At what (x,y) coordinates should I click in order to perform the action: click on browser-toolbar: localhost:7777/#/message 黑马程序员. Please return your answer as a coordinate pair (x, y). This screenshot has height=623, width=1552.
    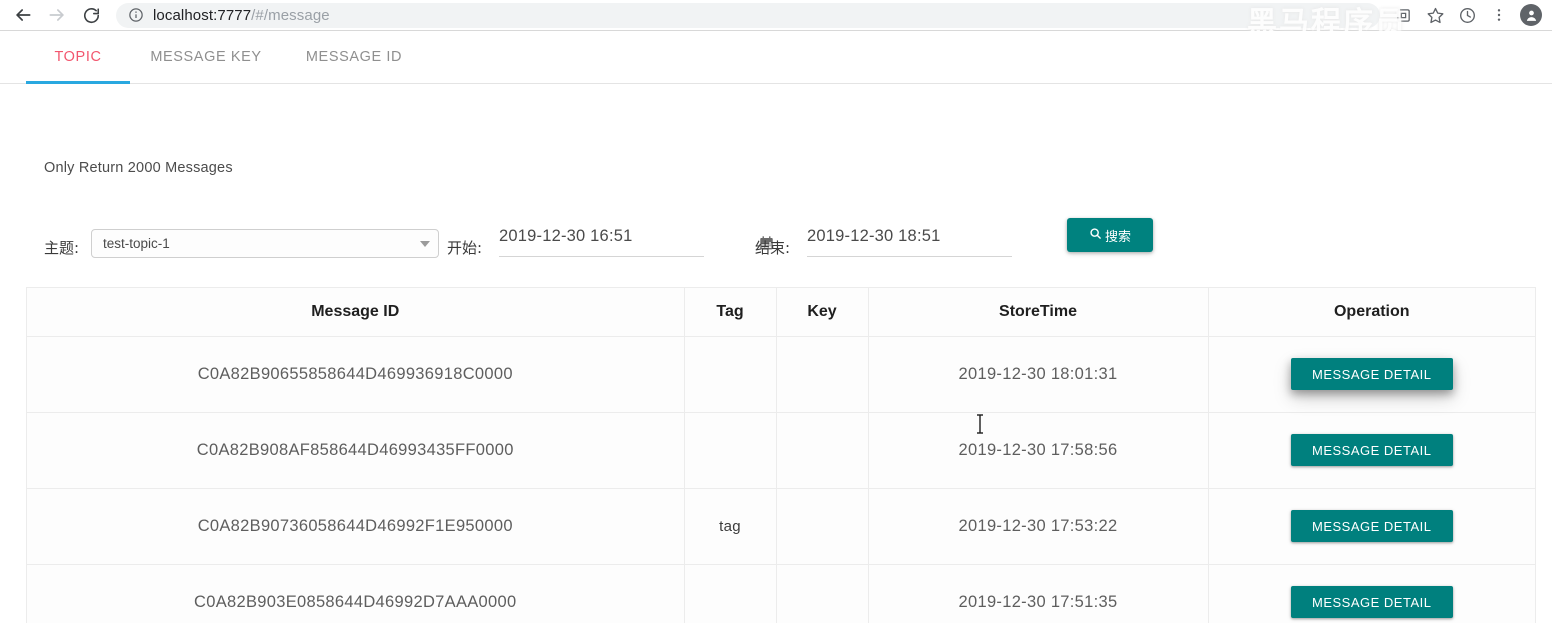
    Looking at the image, I should click on (776, 20).